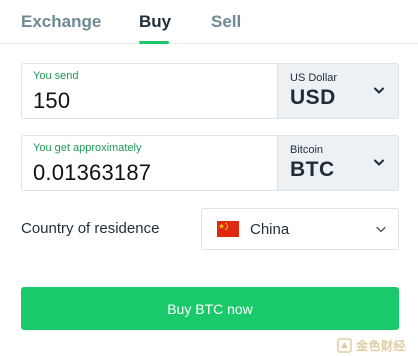 This screenshot has width=418, height=356. What do you see at coordinates (313, 97) in the screenshot?
I see `send-currency-code: USD` at bounding box center [313, 97].